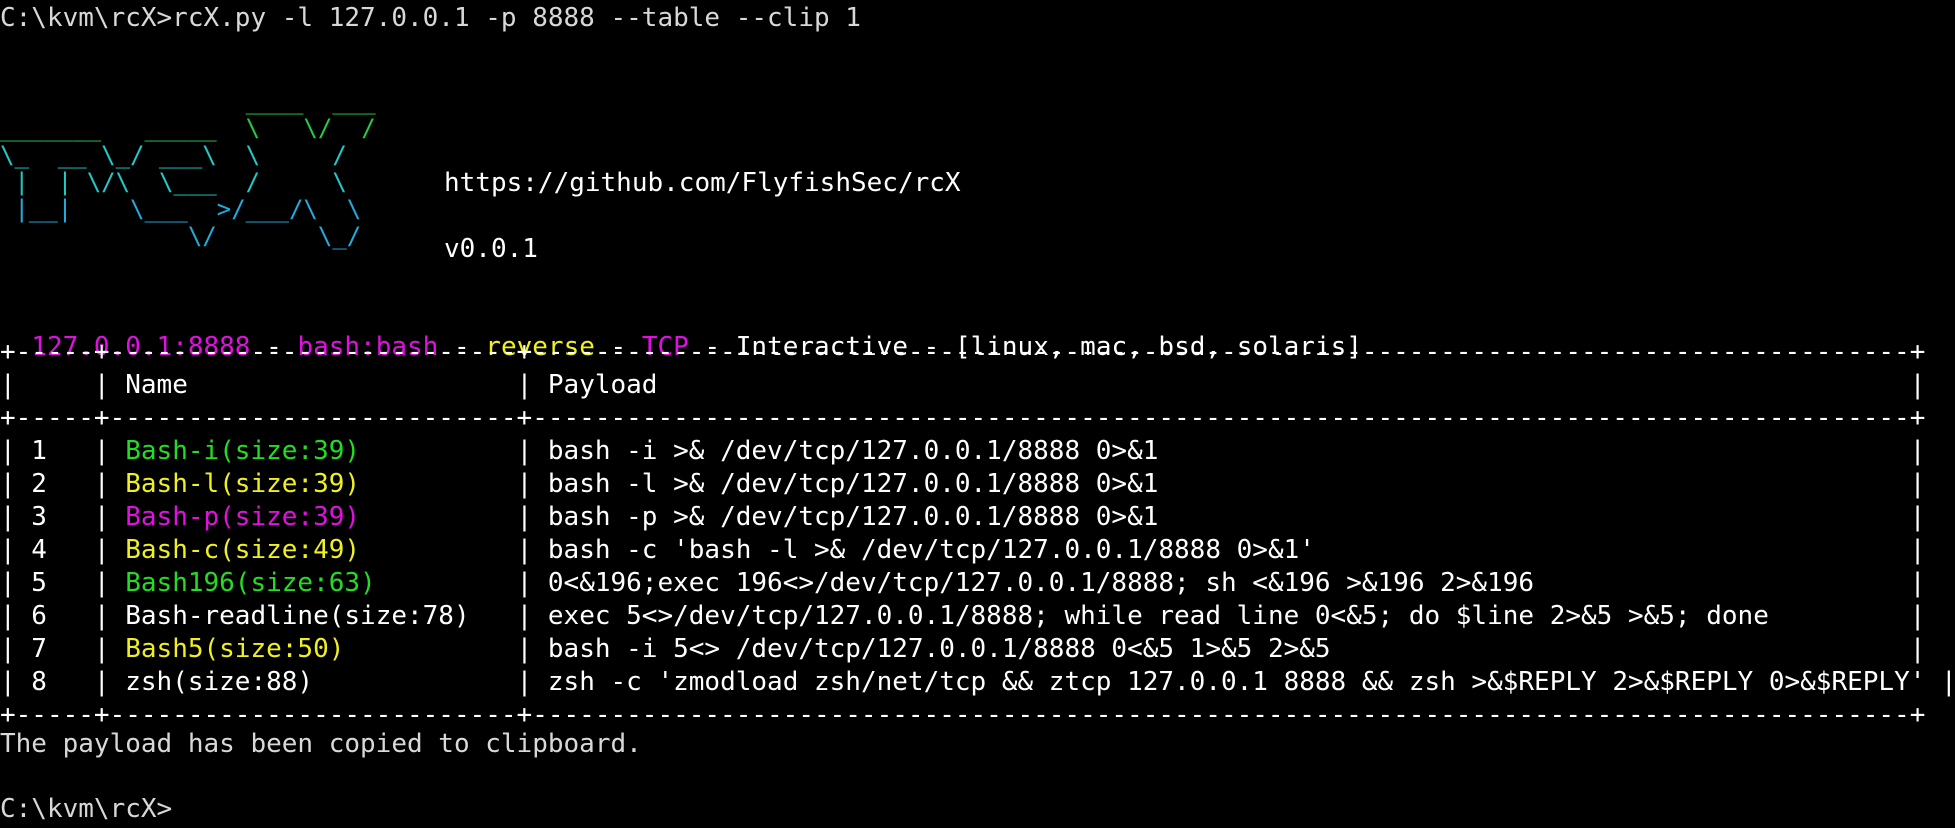 This screenshot has height=828, width=1955. I want to click on table-row-index: | 7 |, so click(63, 649).